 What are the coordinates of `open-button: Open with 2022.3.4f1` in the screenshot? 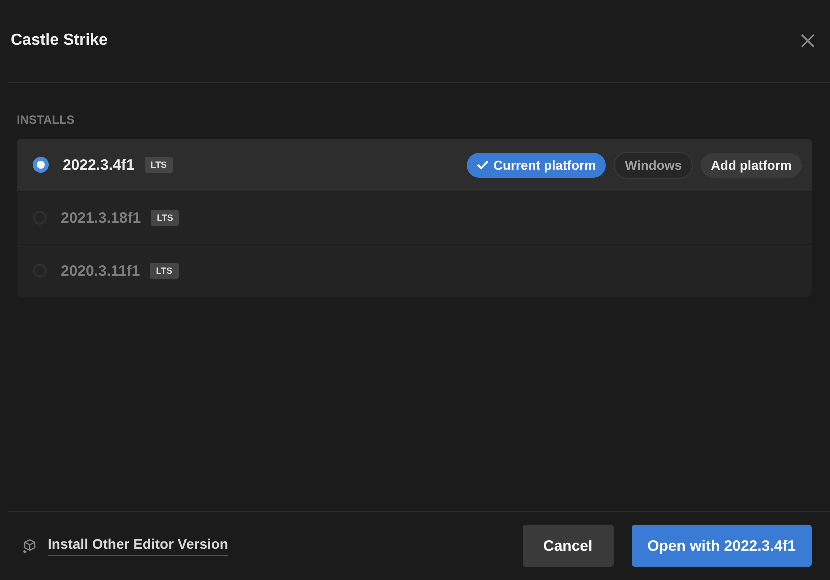 It's located at (722, 546).